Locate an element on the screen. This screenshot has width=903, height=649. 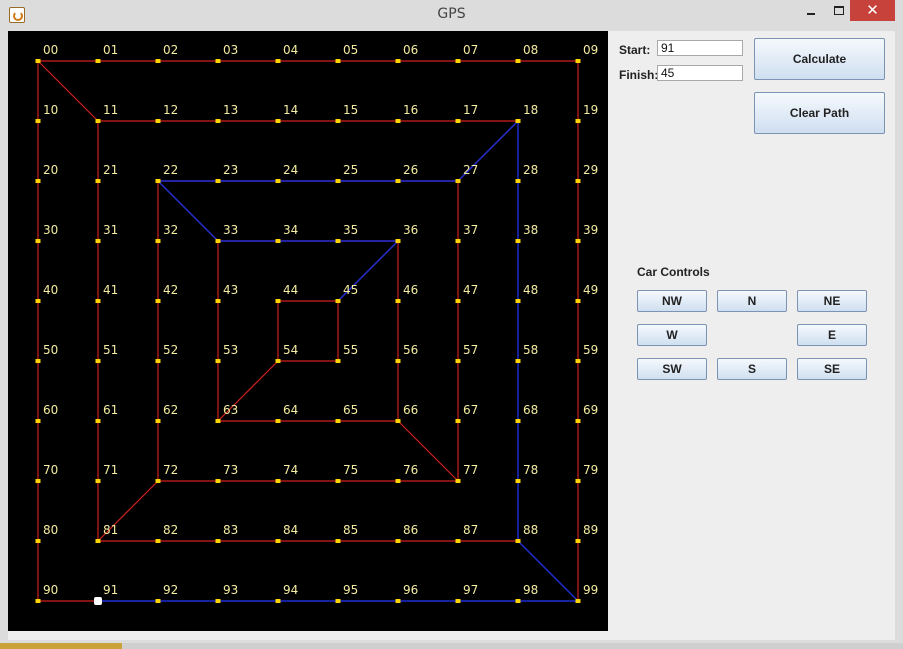
minimize-button is located at coordinates (811, 11).